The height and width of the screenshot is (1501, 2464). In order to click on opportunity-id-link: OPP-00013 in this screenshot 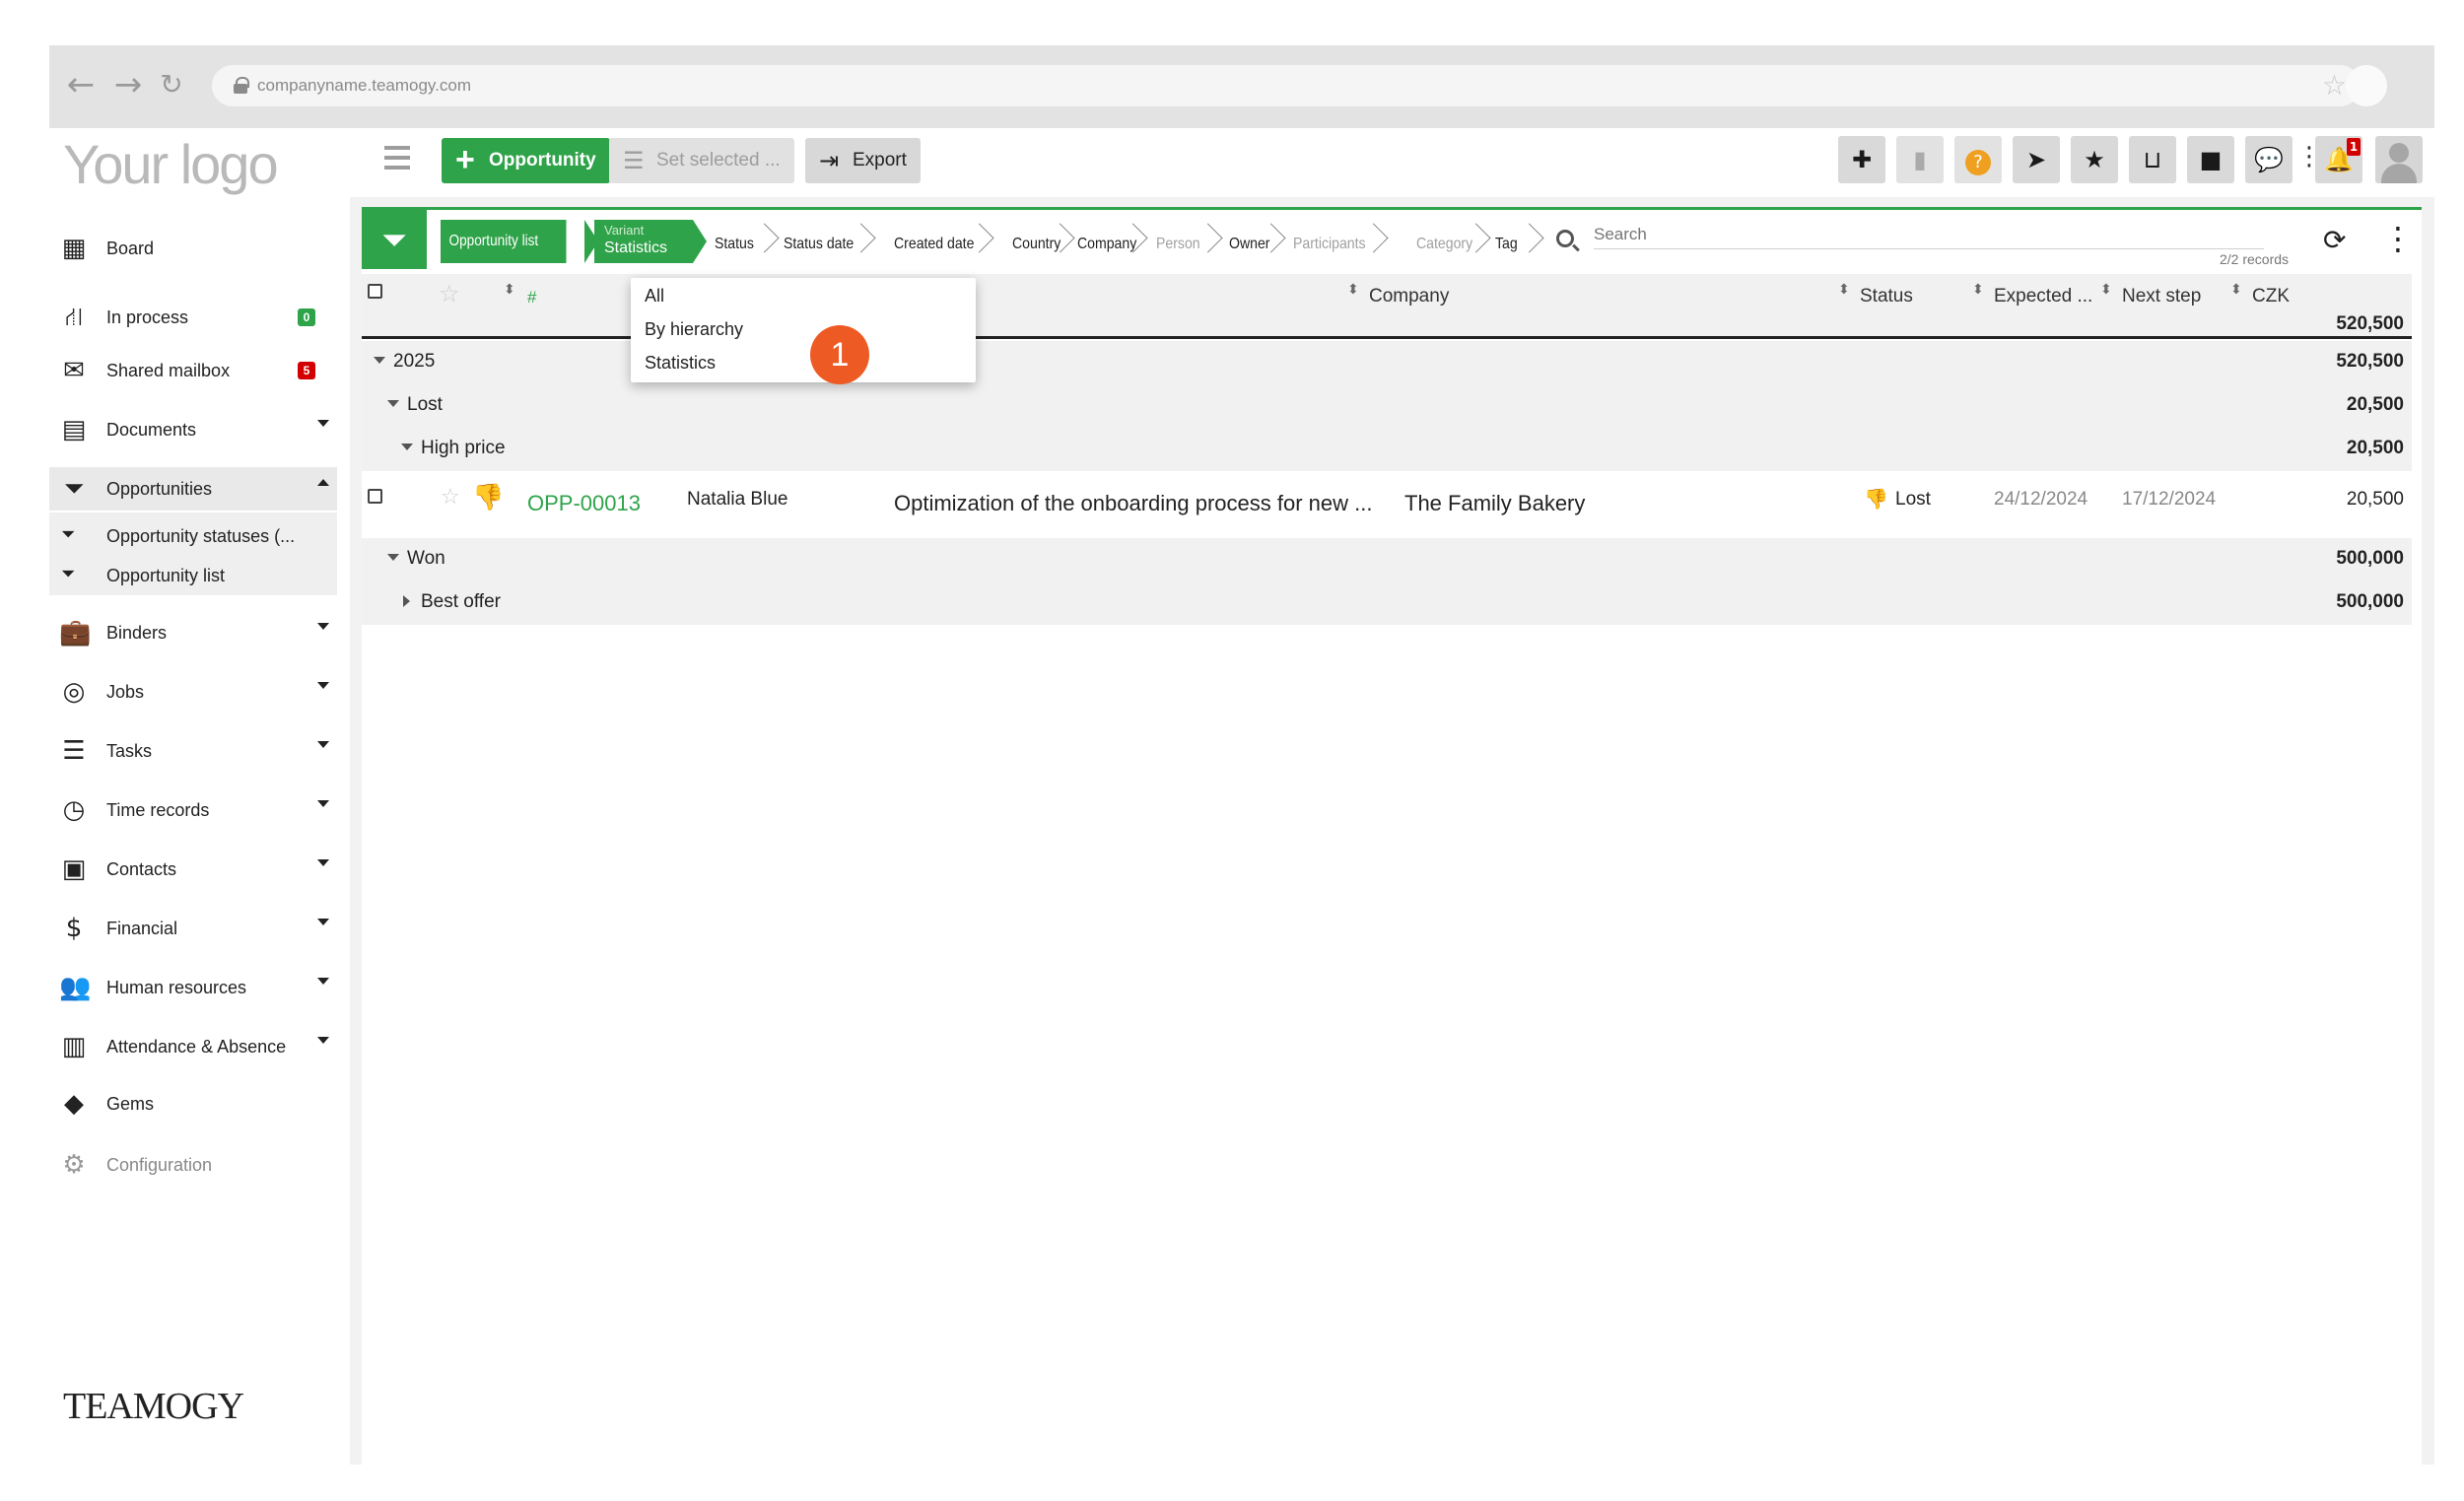, I will do `click(584, 503)`.